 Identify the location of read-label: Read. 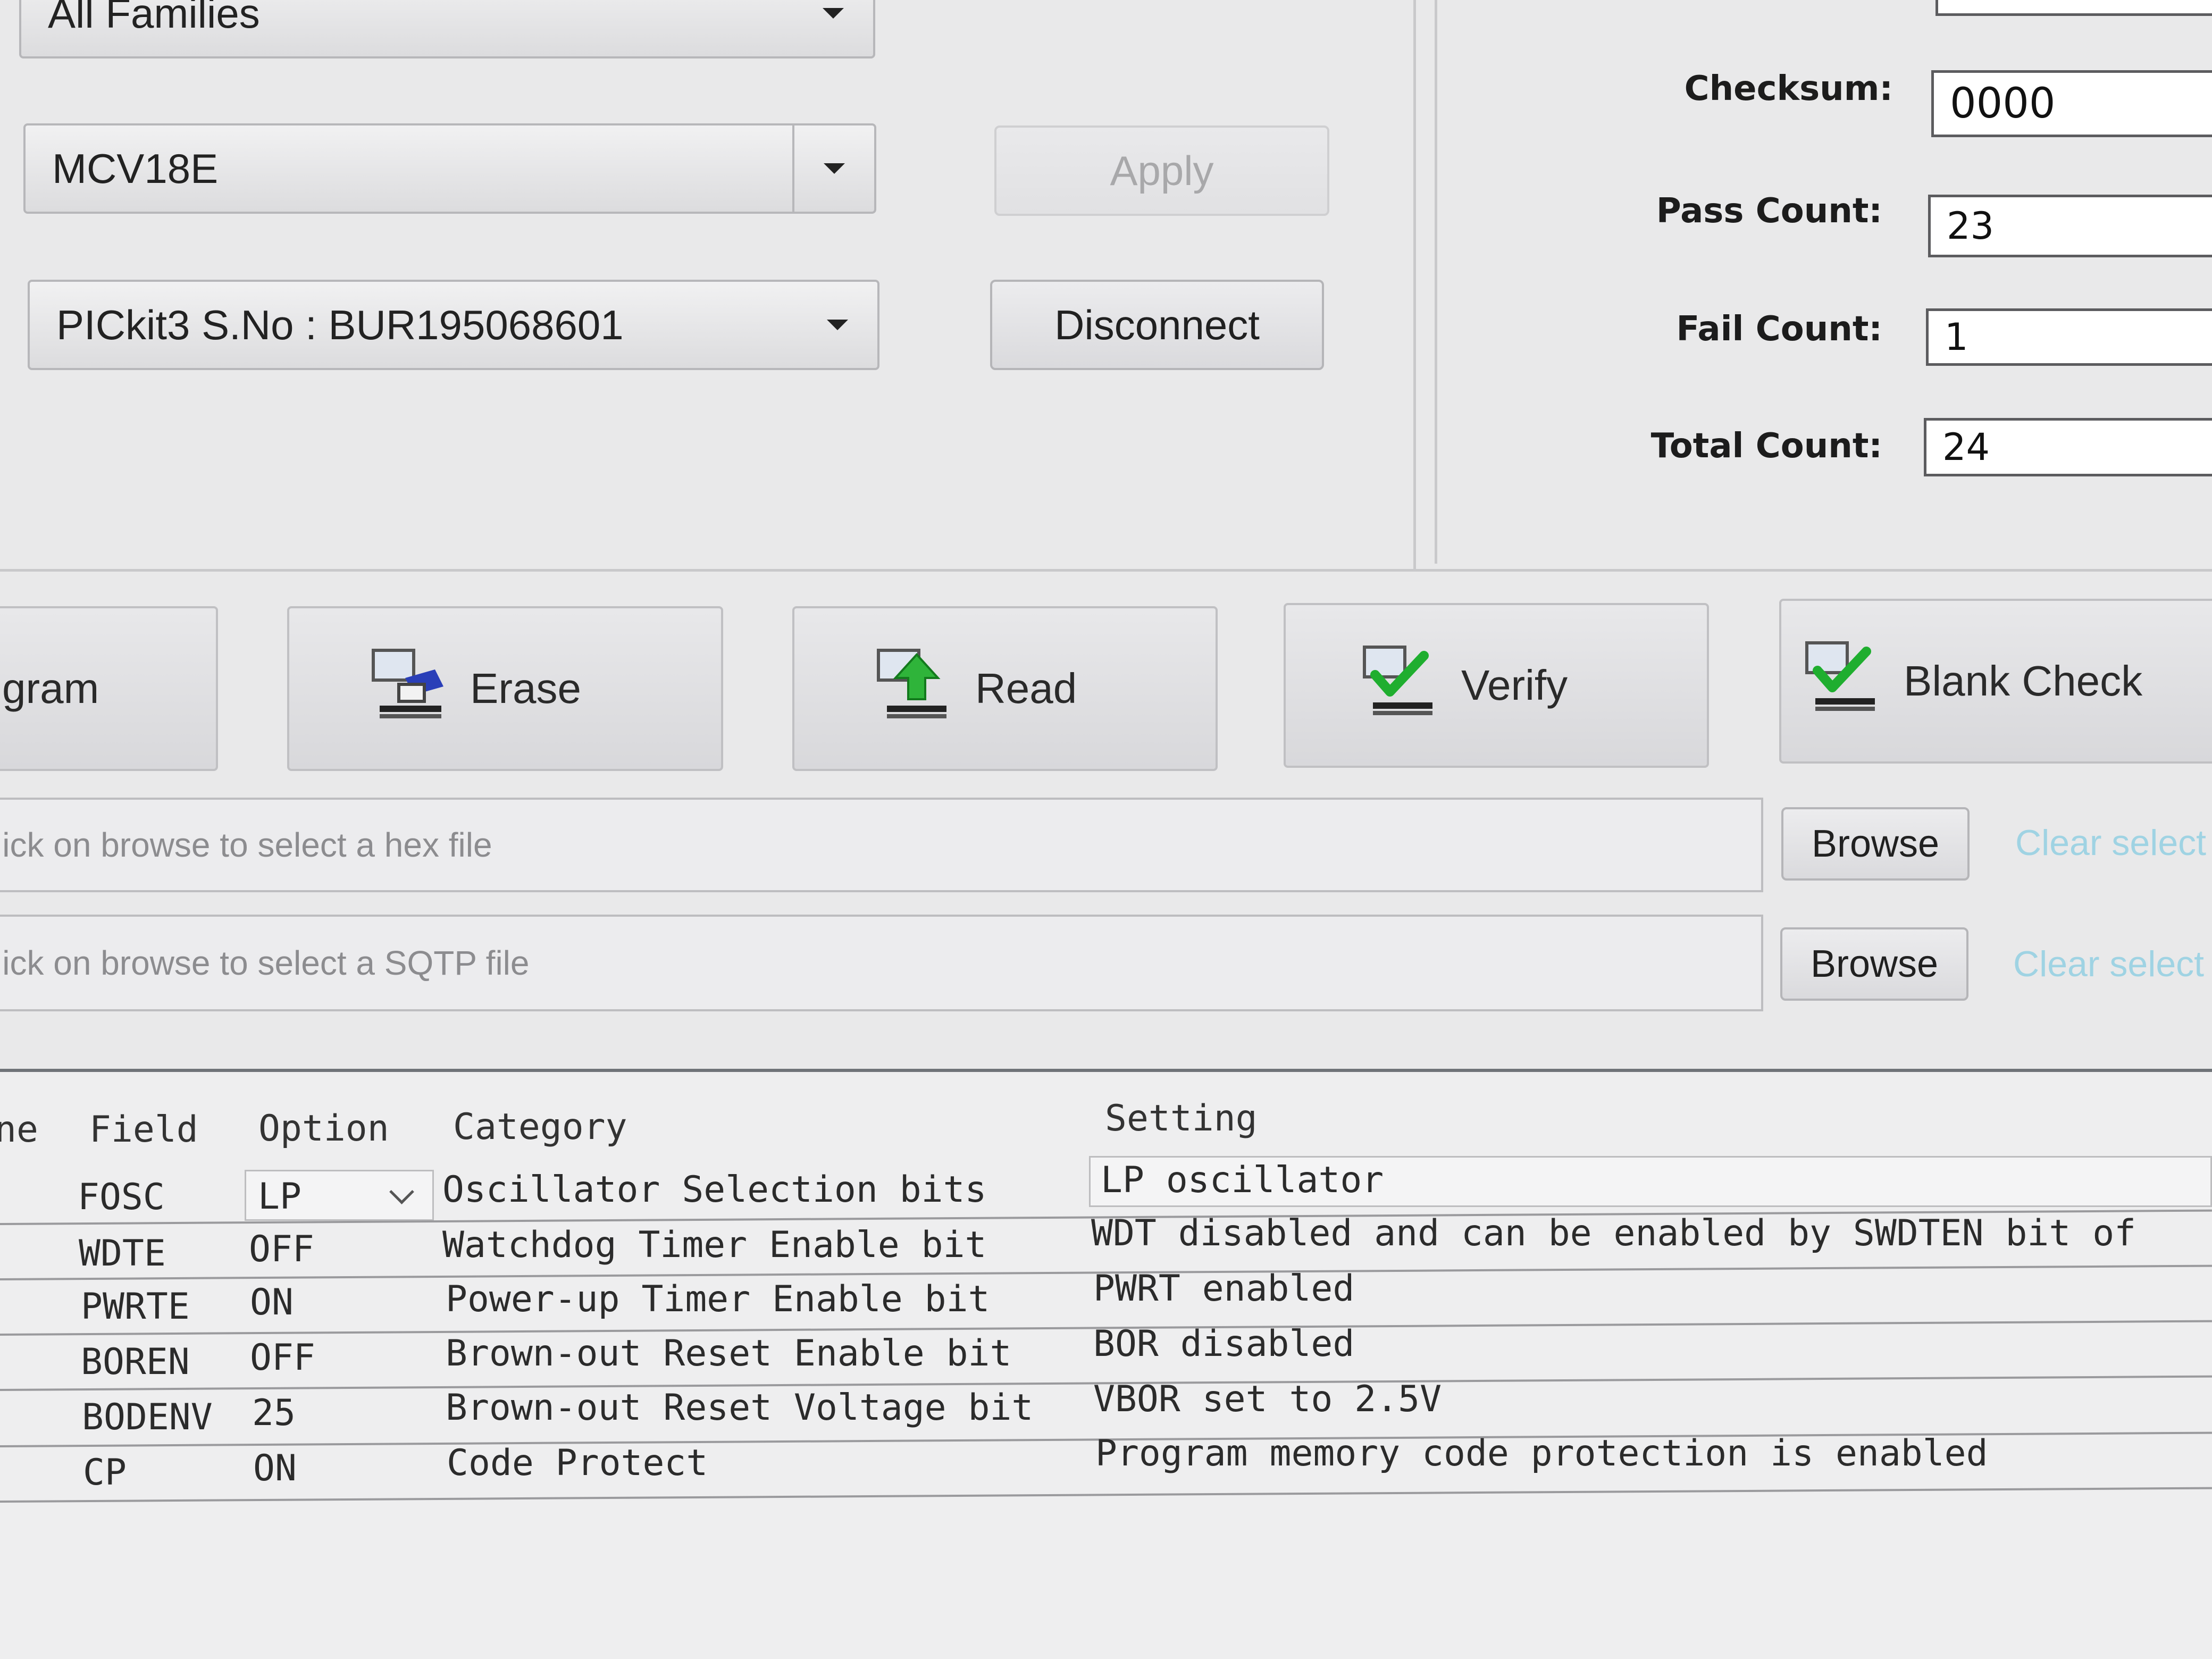
(1026, 688).